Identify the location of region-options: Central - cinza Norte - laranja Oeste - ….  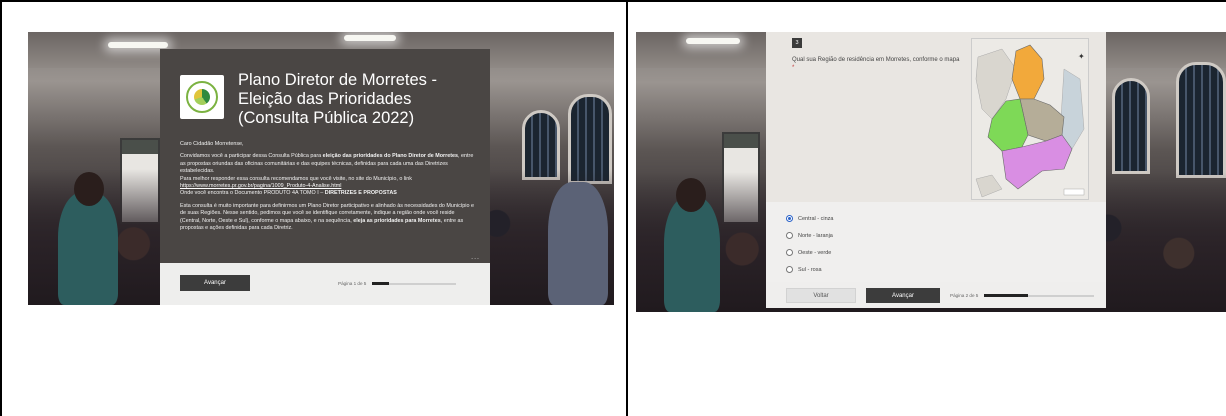
(809, 244).